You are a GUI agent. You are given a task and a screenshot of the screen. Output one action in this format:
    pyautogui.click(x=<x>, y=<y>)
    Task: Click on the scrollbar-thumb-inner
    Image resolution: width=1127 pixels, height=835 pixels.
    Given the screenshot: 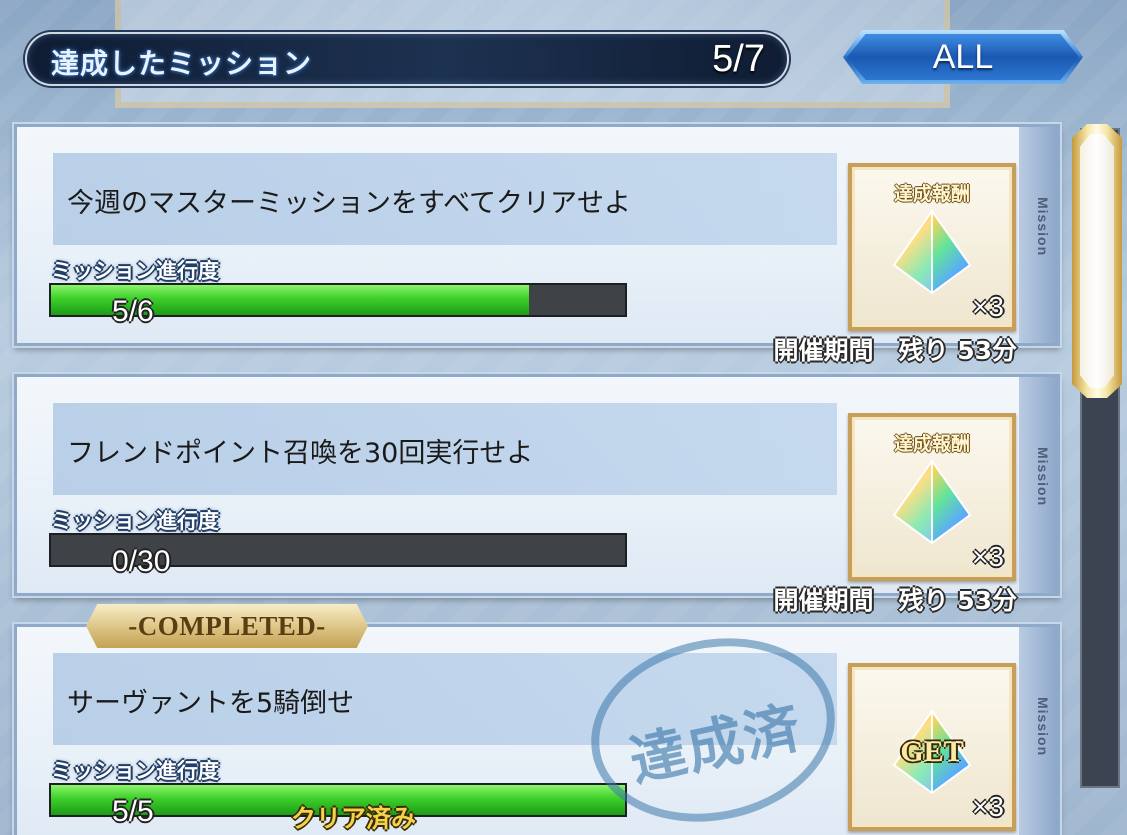 What is the action you would take?
    pyautogui.click(x=1097, y=261)
    